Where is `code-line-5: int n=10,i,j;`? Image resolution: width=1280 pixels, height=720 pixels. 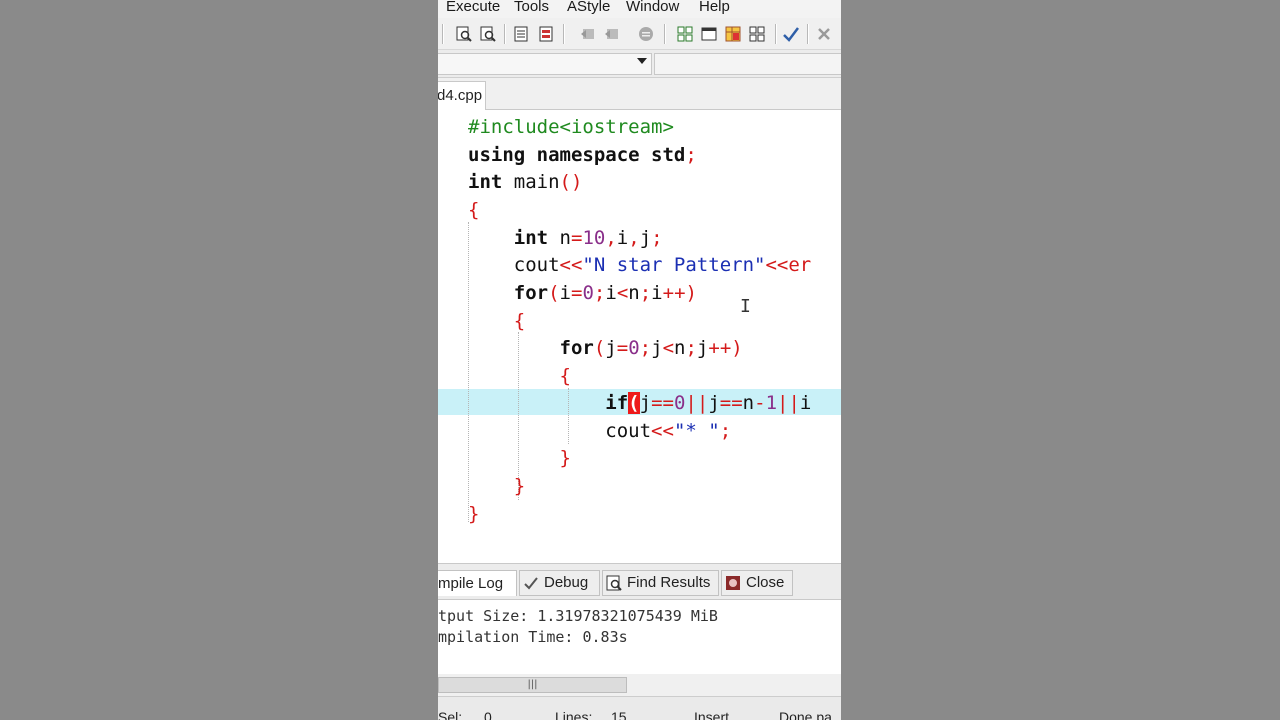 code-line-5: int n=10,i,j; is located at coordinates (588, 238).